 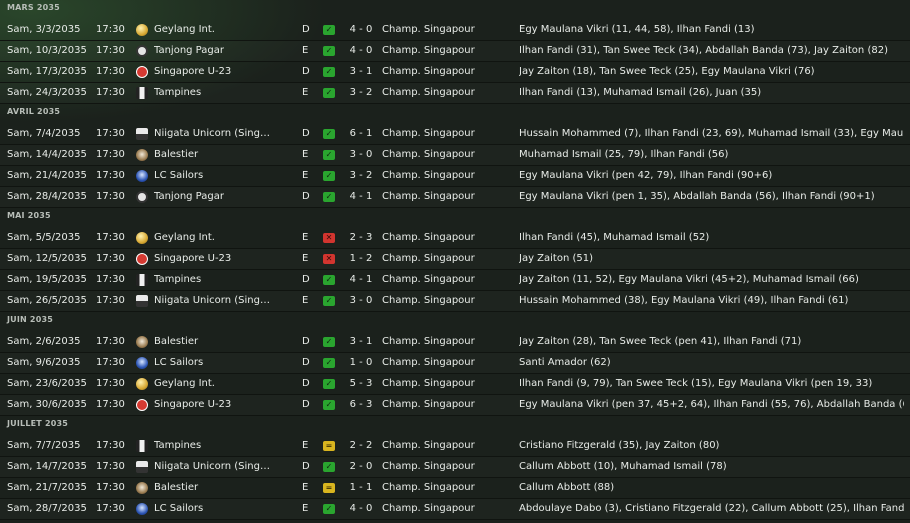 I want to click on match-score: 2 - 0, so click(x=361, y=467).